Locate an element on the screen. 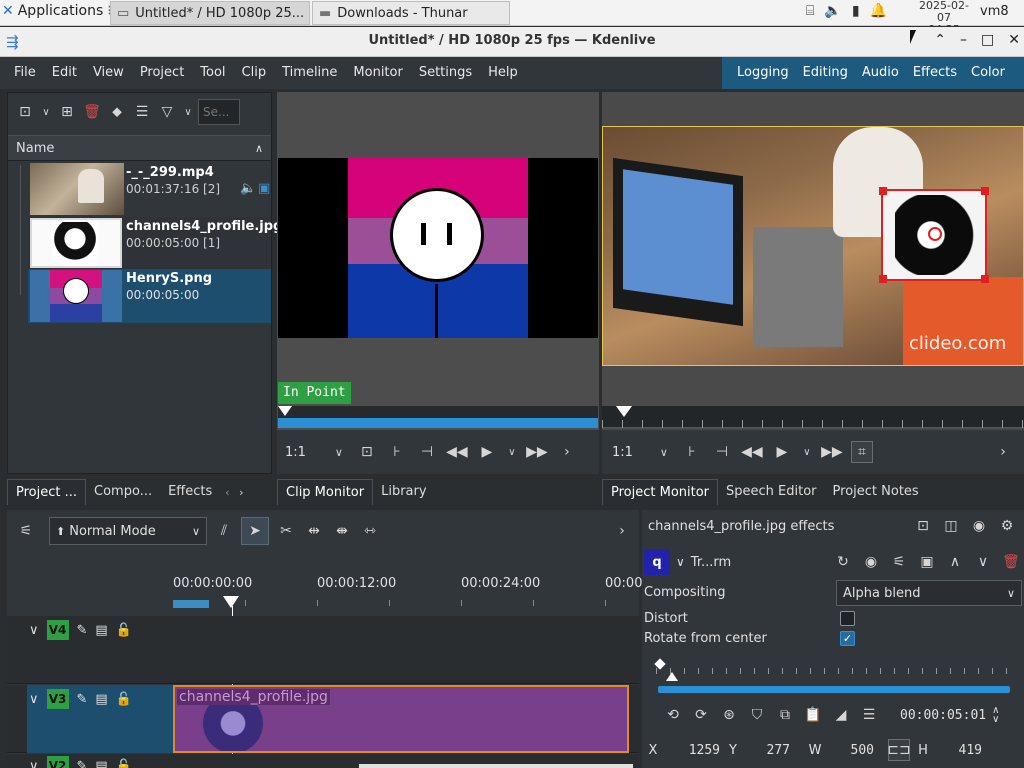  settings-gear-icon: ⚙ is located at coordinates (1007, 526).